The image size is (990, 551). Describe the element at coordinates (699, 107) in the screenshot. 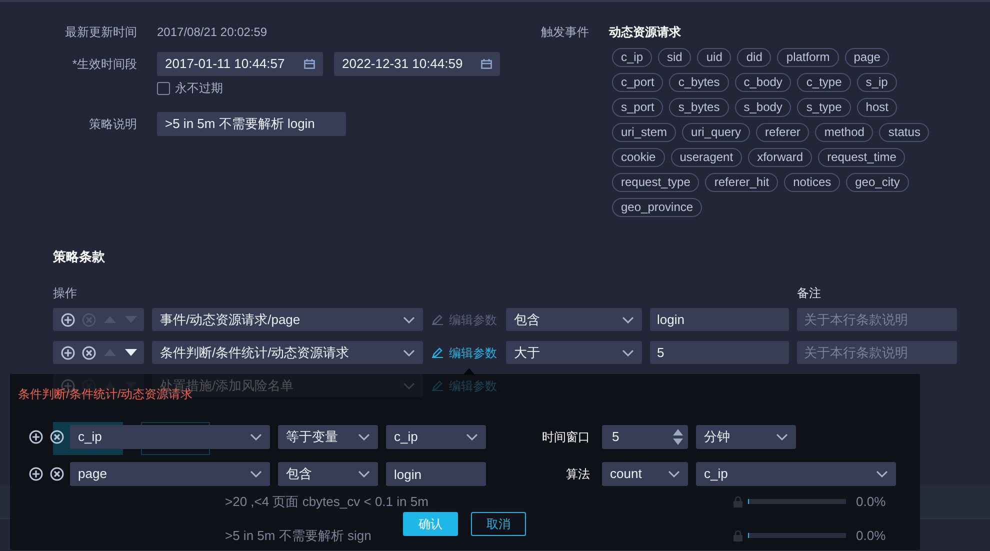

I see `field-tag: s_bytes` at that location.